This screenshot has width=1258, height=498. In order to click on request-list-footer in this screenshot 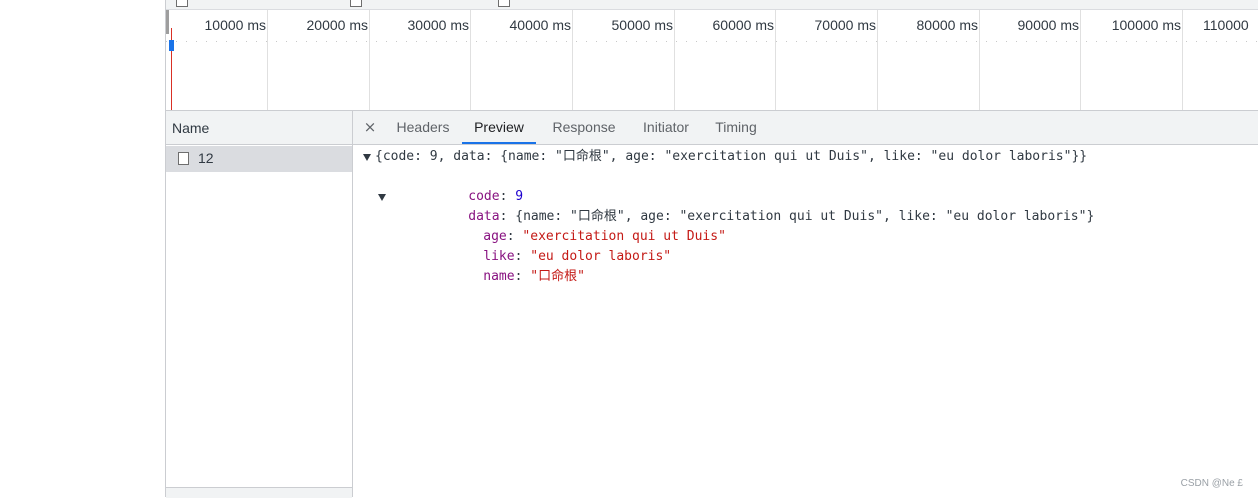, I will do `click(259, 492)`.